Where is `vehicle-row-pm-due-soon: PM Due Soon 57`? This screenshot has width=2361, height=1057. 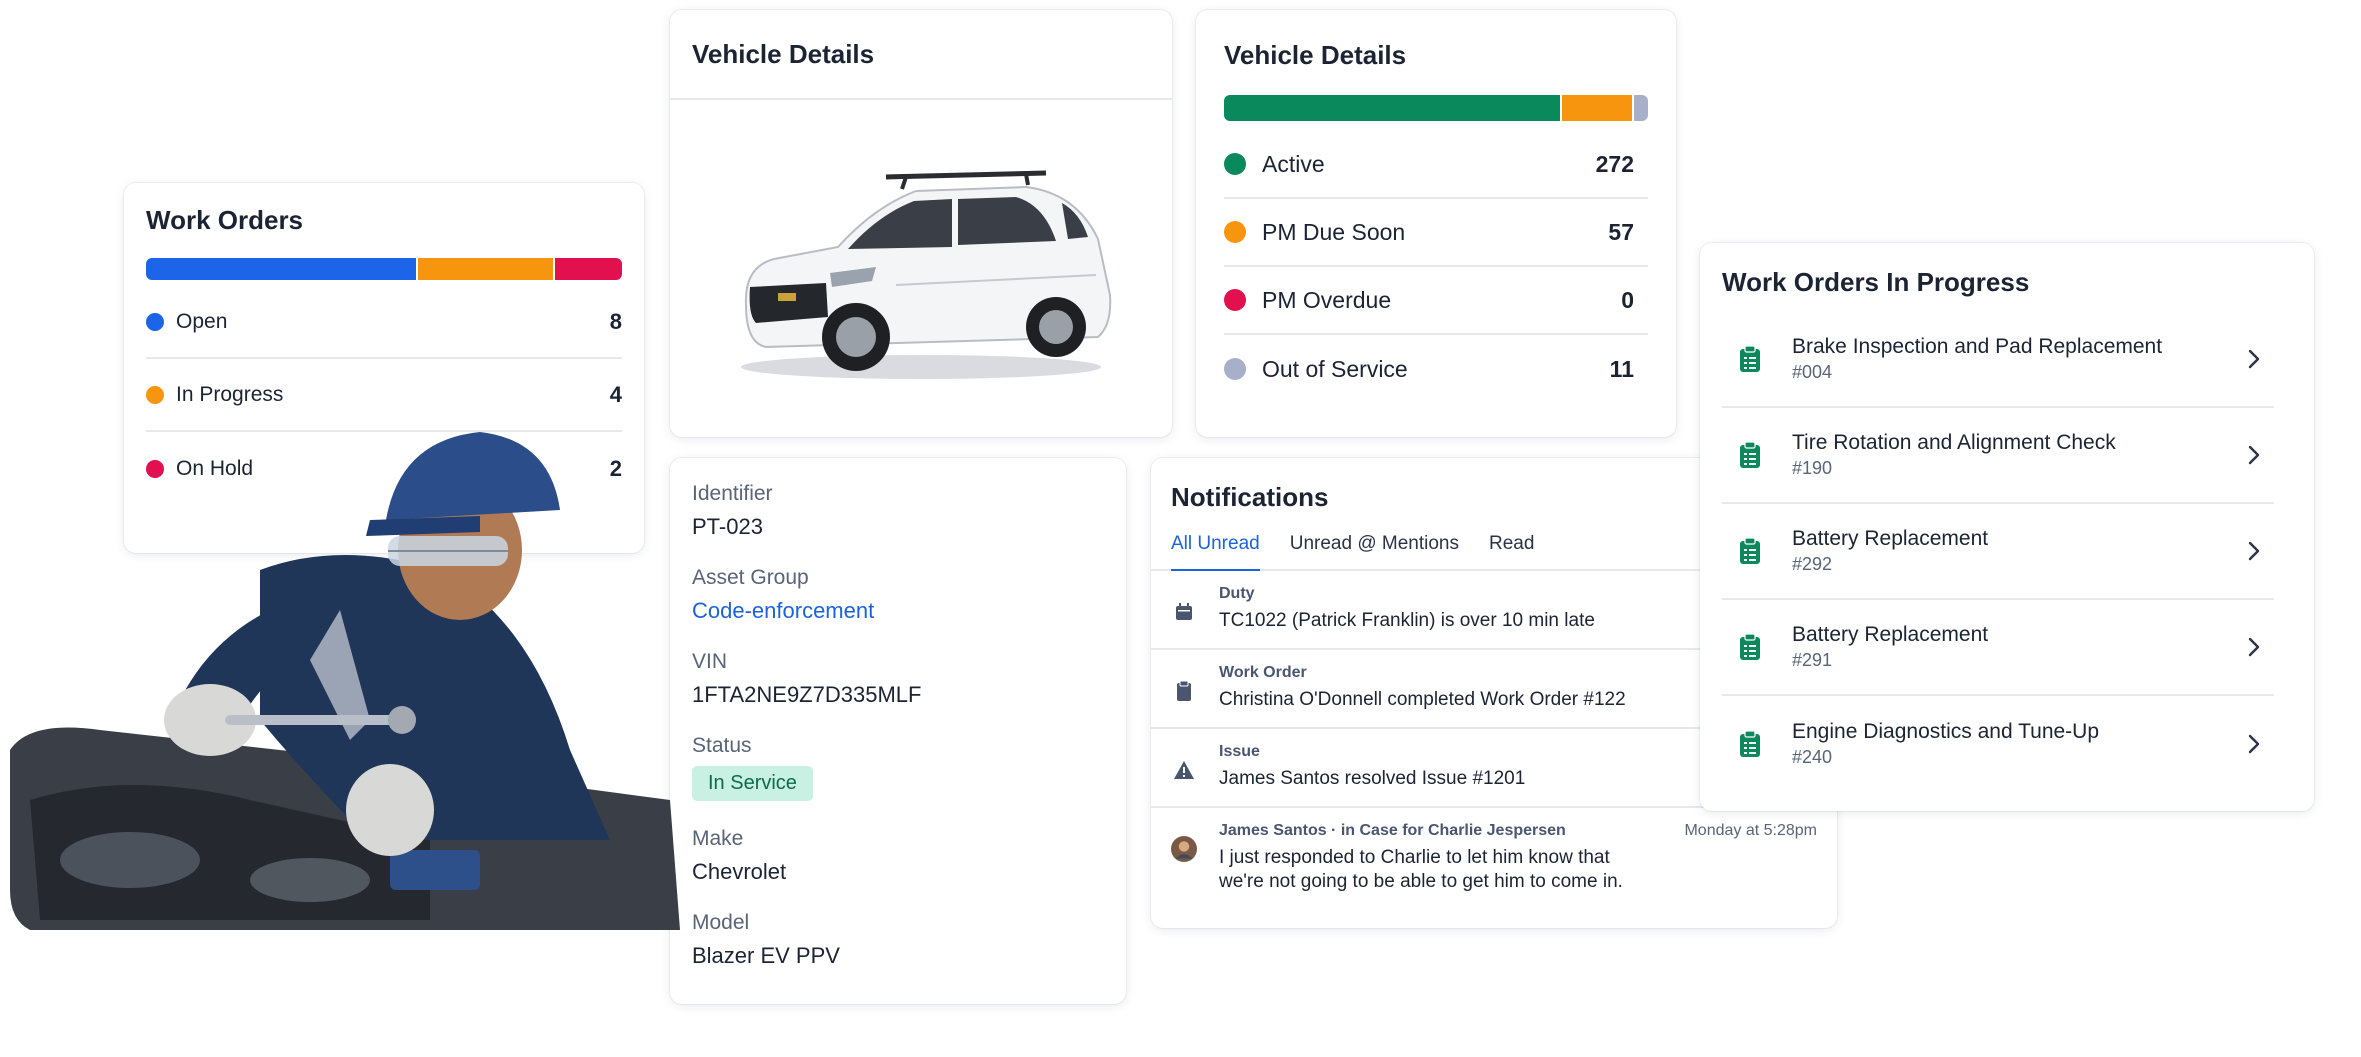
vehicle-row-pm-due-soon: PM Due Soon 57 is located at coordinates (1436, 233).